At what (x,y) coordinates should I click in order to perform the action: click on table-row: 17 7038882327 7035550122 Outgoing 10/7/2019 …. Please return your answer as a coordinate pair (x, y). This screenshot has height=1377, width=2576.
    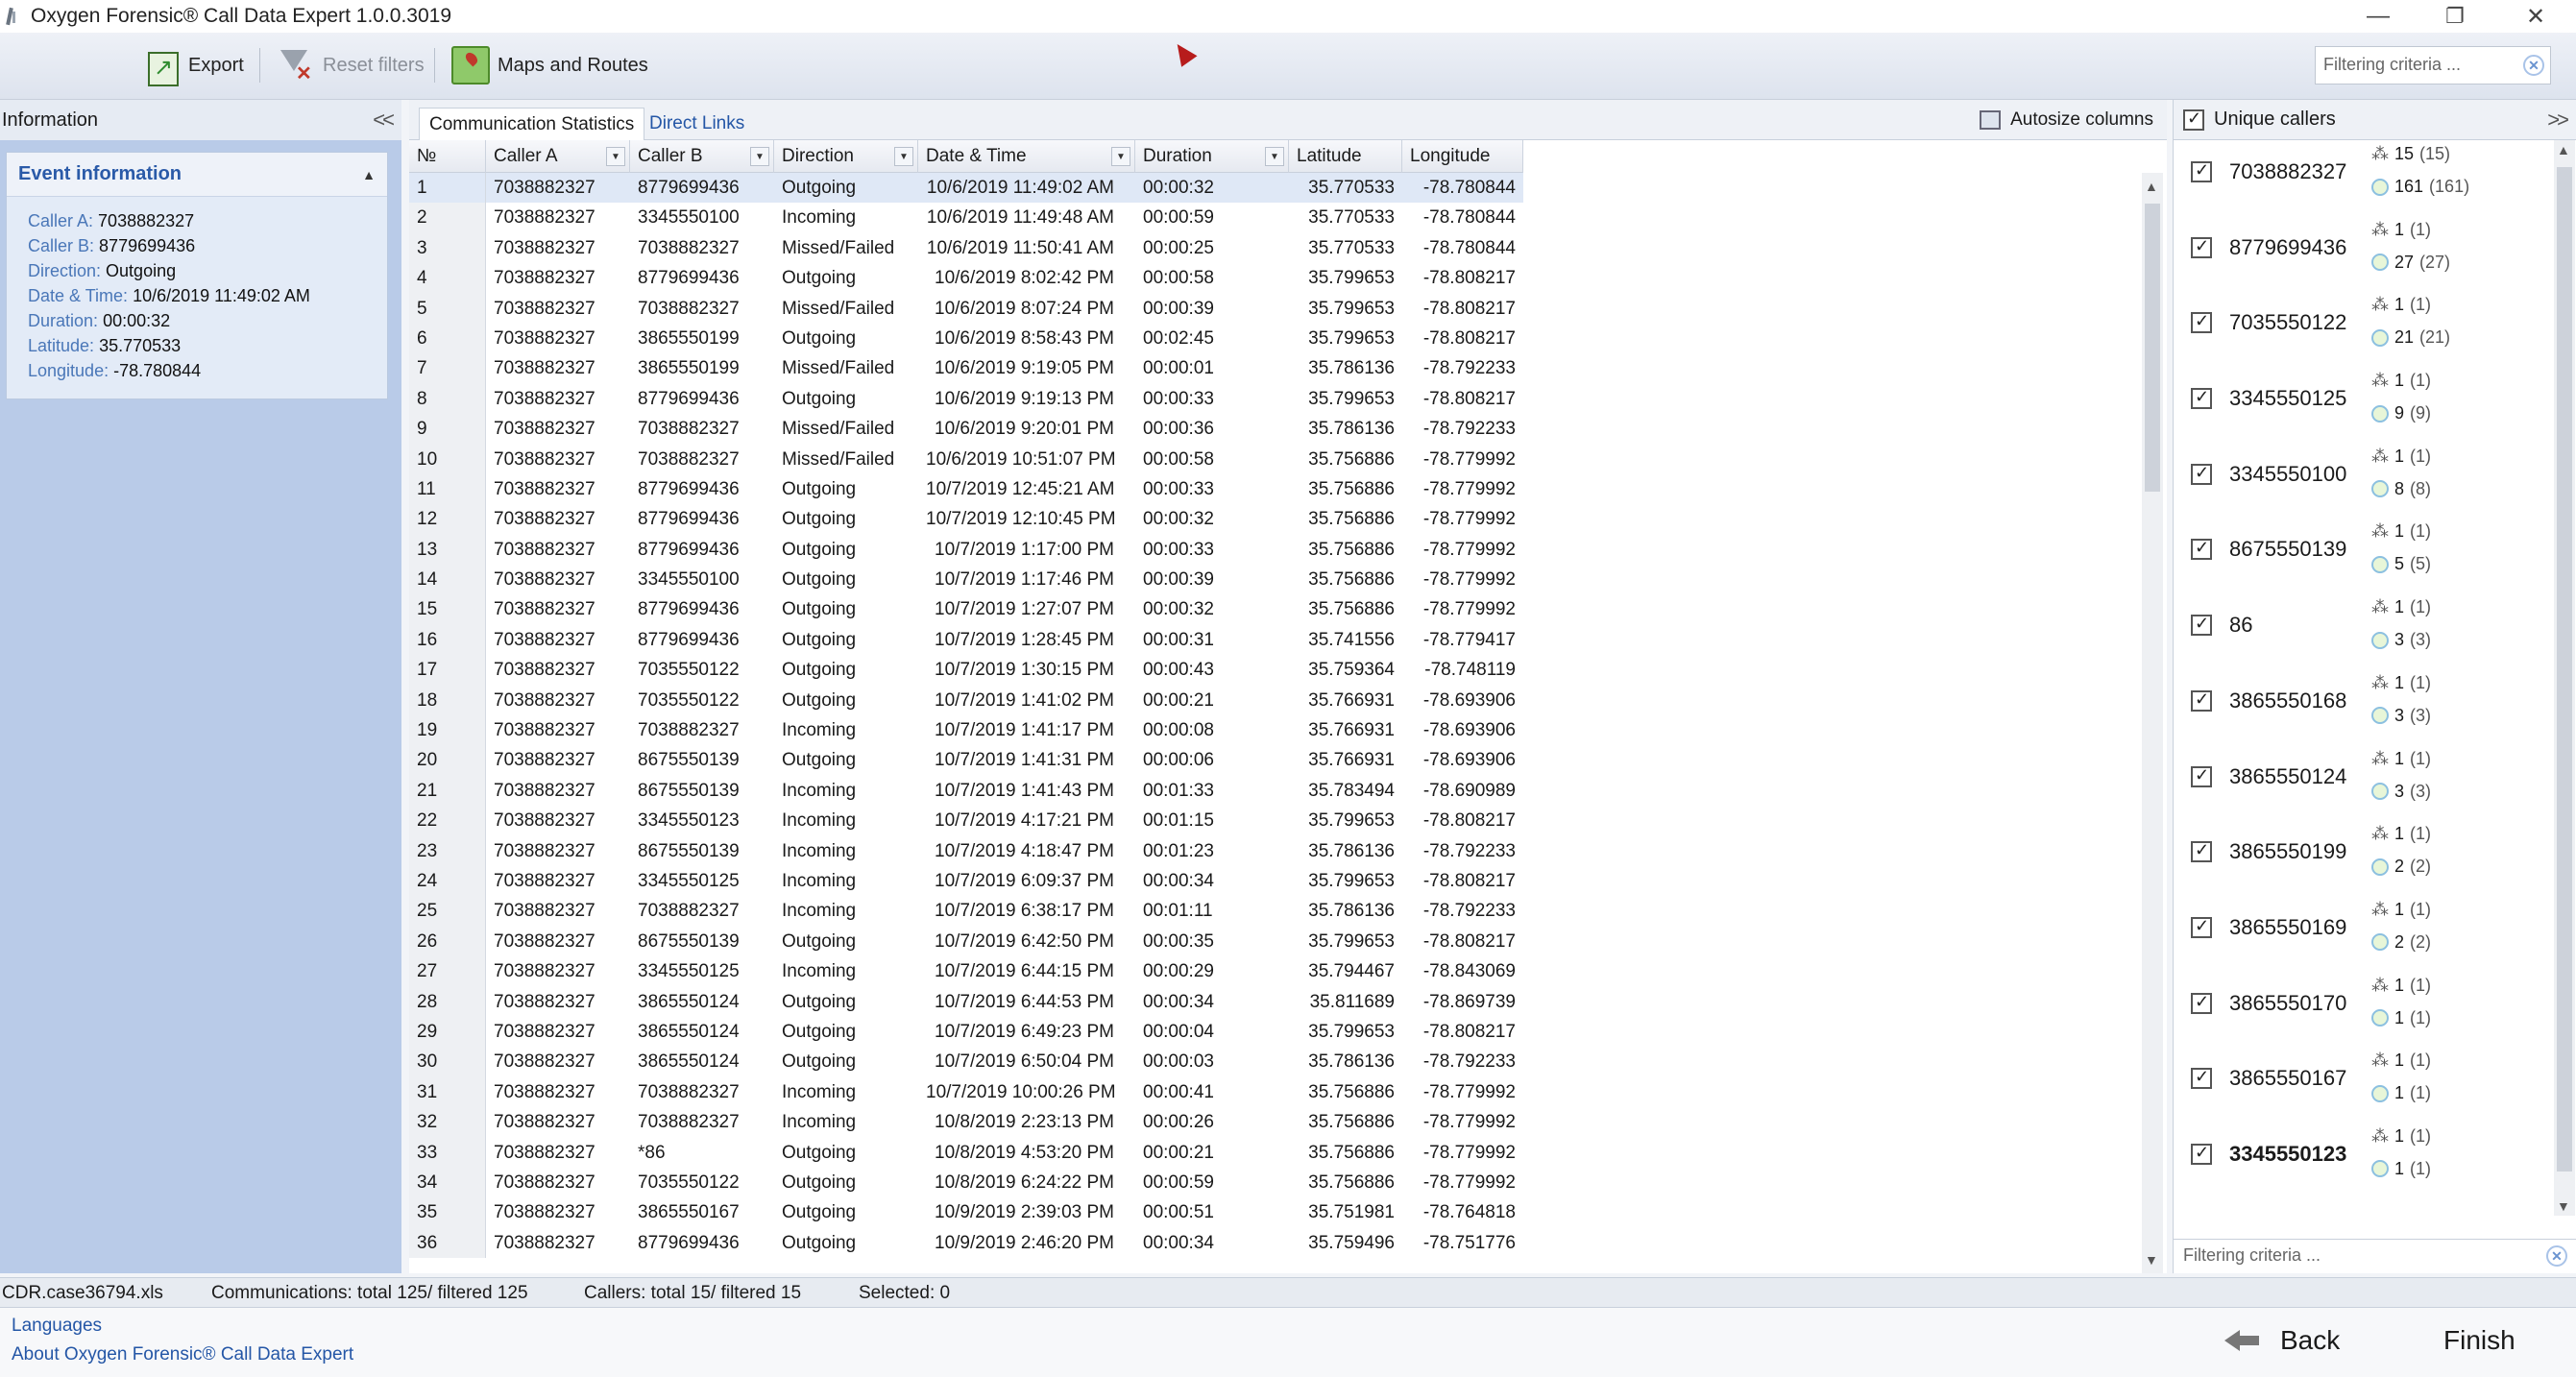
    Looking at the image, I should click on (1274, 670).